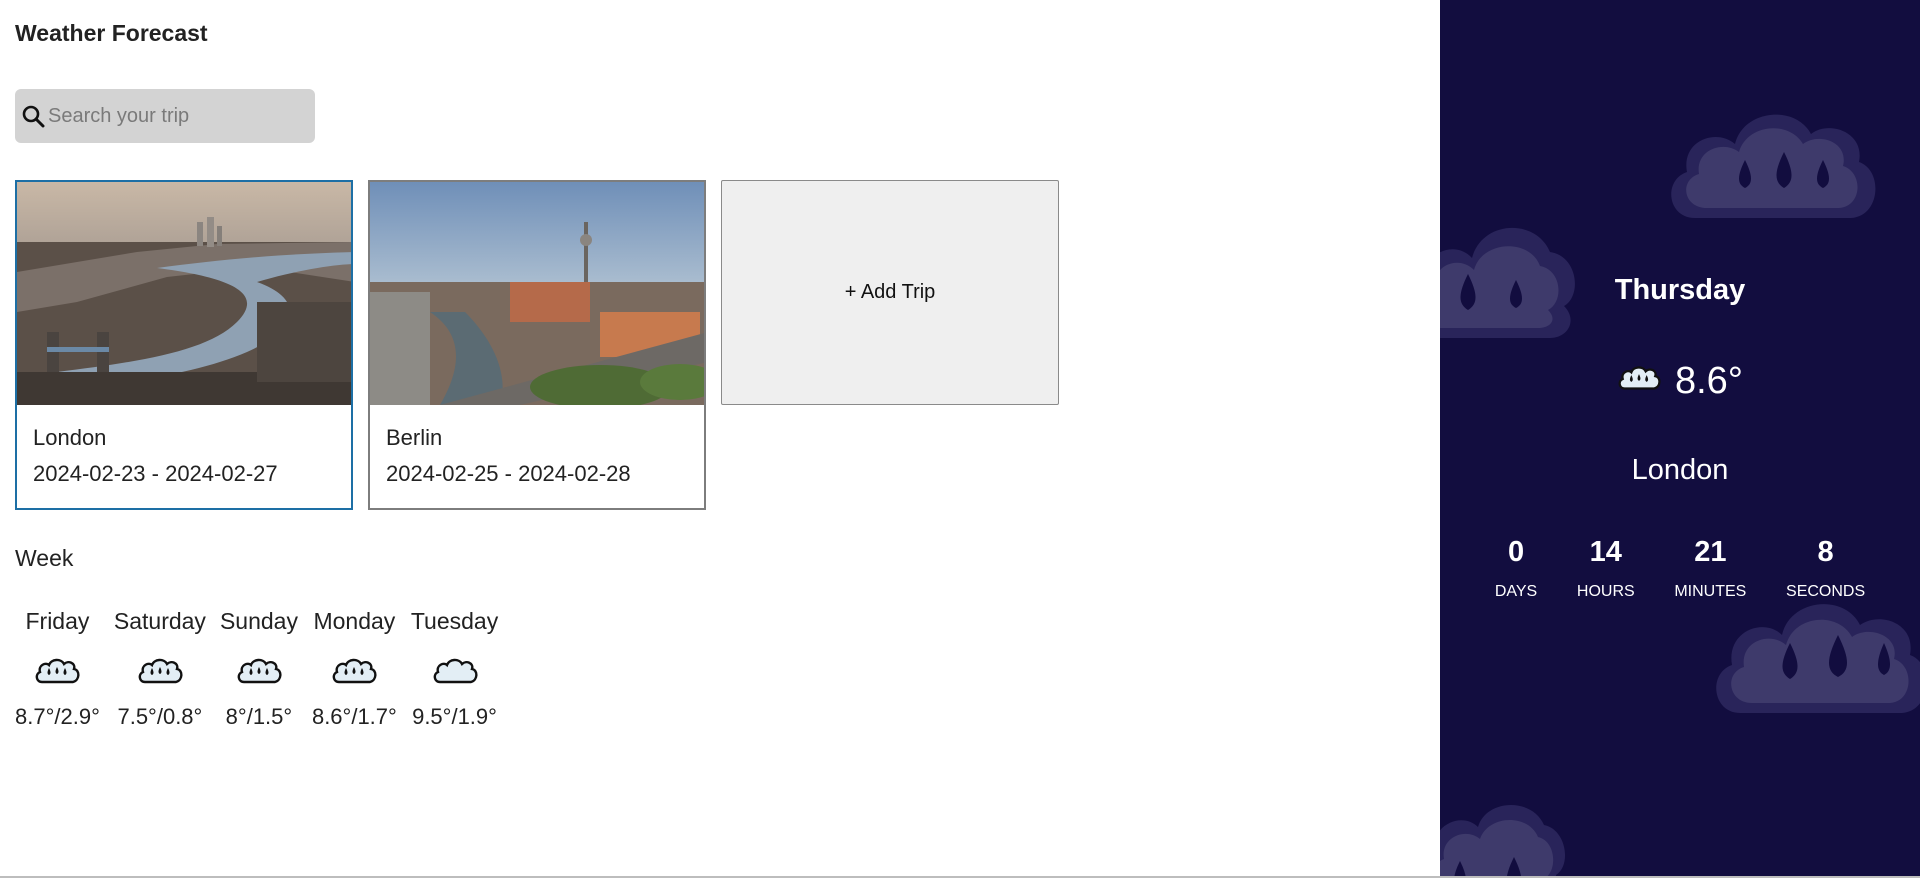 Image resolution: width=1920 pixels, height=878 pixels. I want to click on trip-dates: 2024-02-25 - 2024-02-28, so click(508, 473).